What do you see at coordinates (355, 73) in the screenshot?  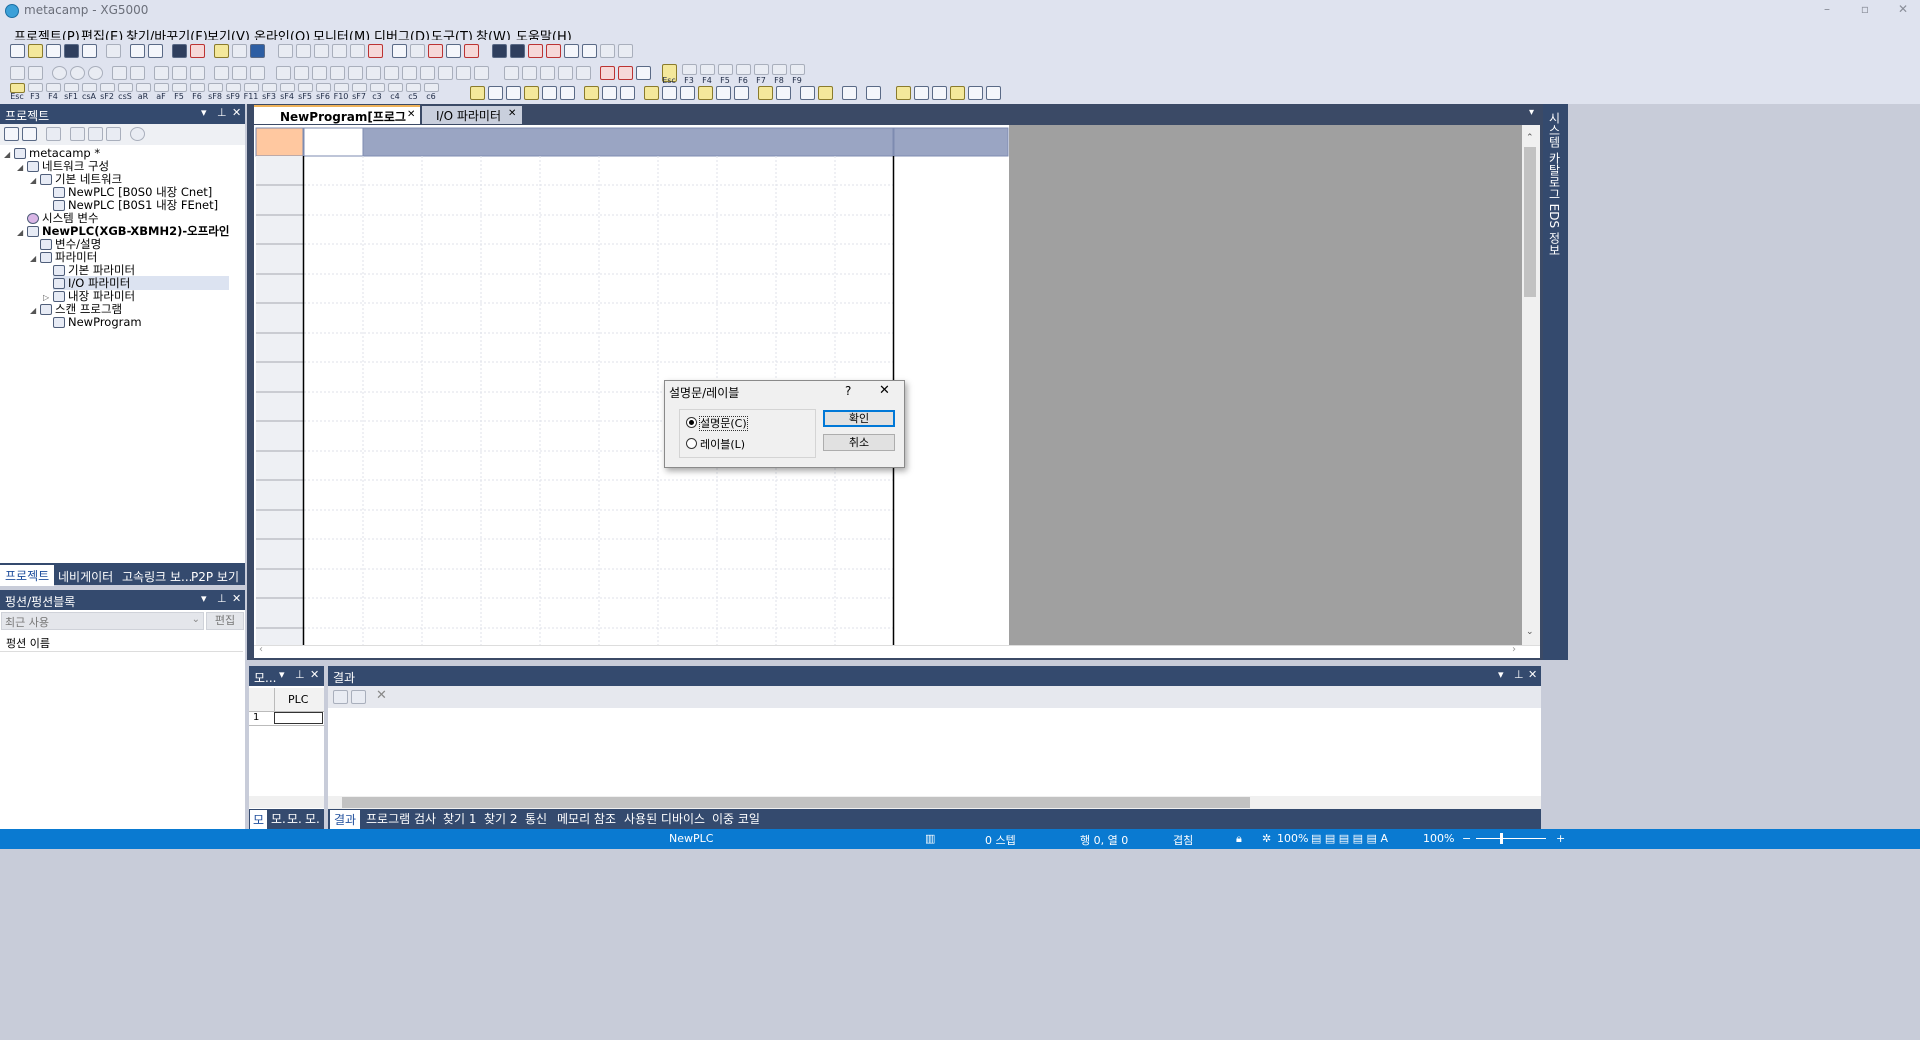 I see `io-monitor-icon` at bounding box center [355, 73].